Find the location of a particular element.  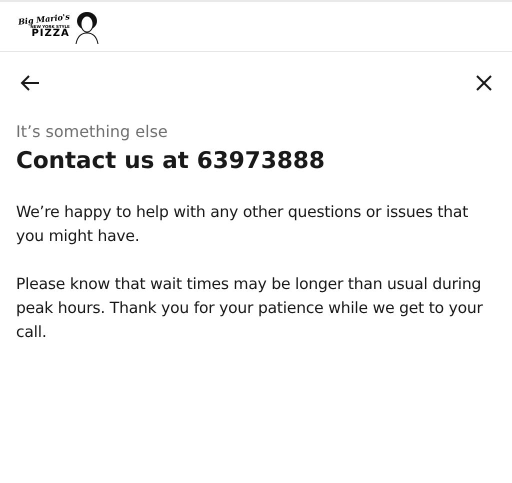

subtitle: It’s something else is located at coordinates (92, 132).